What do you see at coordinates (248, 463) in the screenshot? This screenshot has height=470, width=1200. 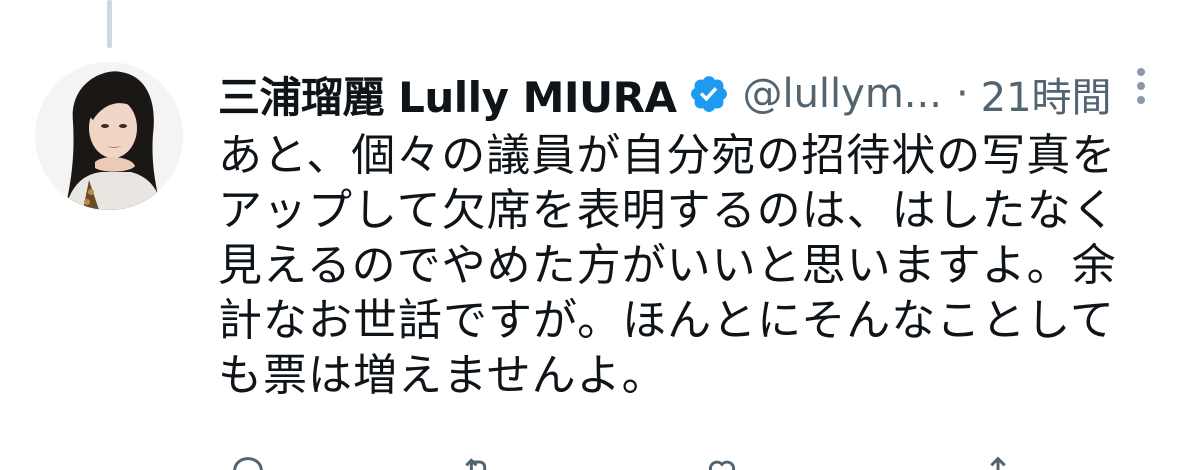 I see `reply-icon` at bounding box center [248, 463].